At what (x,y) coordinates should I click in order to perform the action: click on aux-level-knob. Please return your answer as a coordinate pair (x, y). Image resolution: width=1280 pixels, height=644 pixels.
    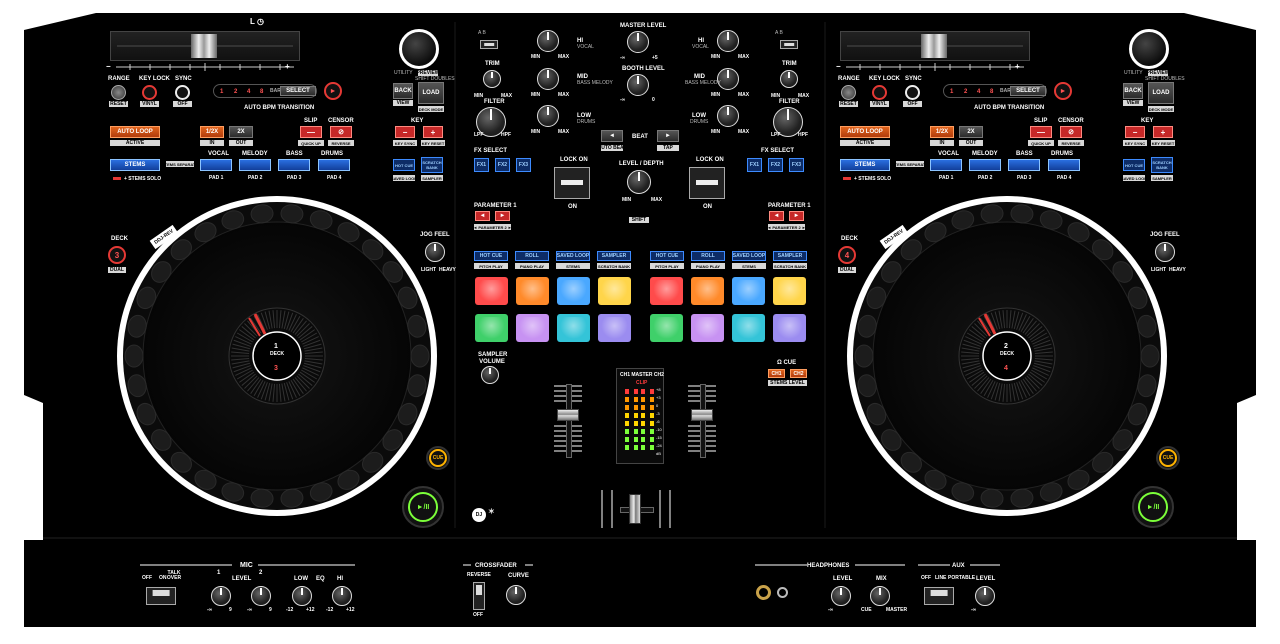
    Looking at the image, I should click on (985, 596).